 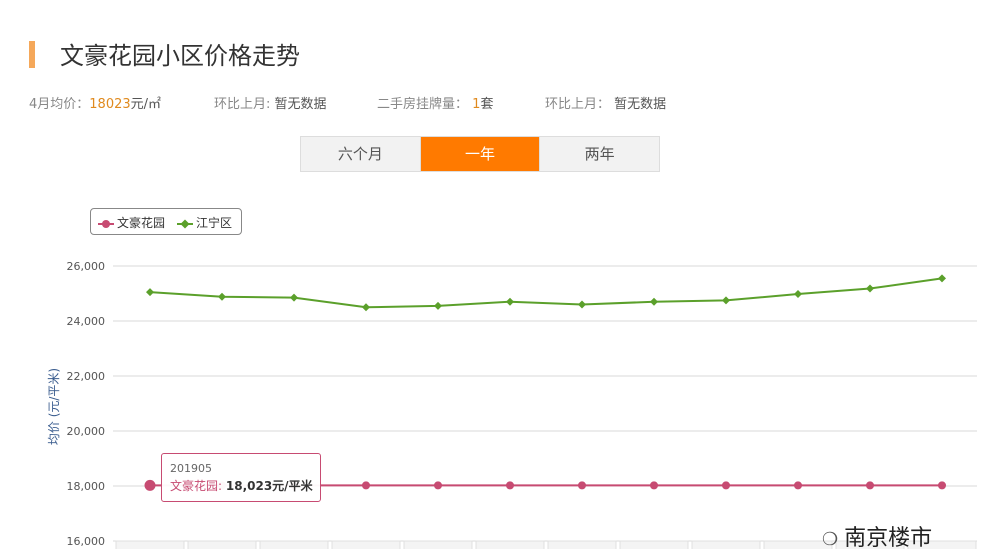 What do you see at coordinates (86, 431) in the screenshot?
I see `y-tick-label: 20,000` at bounding box center [86, 431].